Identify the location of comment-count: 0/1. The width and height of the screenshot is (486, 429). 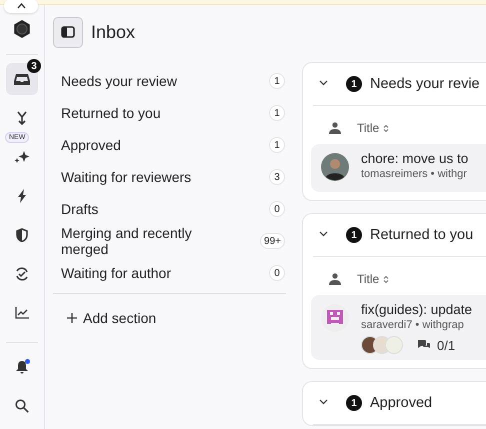
(446, 345).